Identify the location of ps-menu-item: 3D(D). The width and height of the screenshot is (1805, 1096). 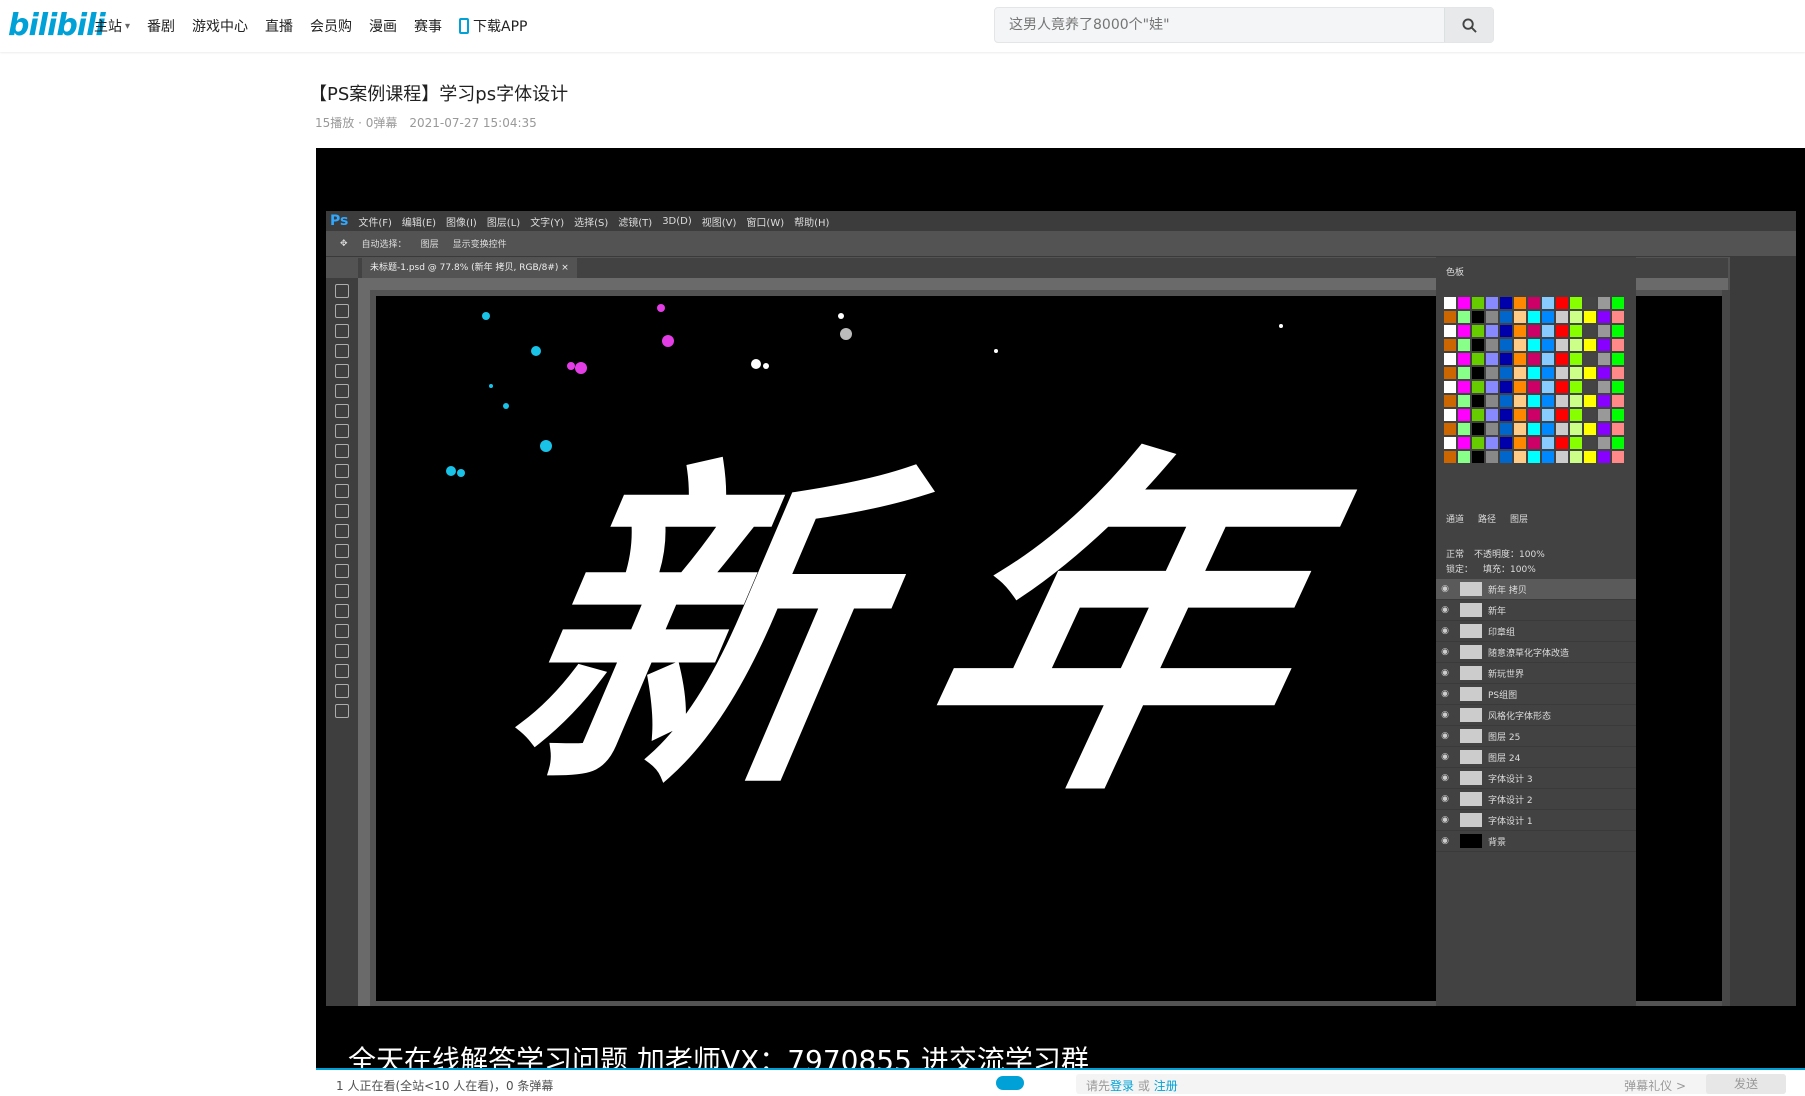
(677, 221).